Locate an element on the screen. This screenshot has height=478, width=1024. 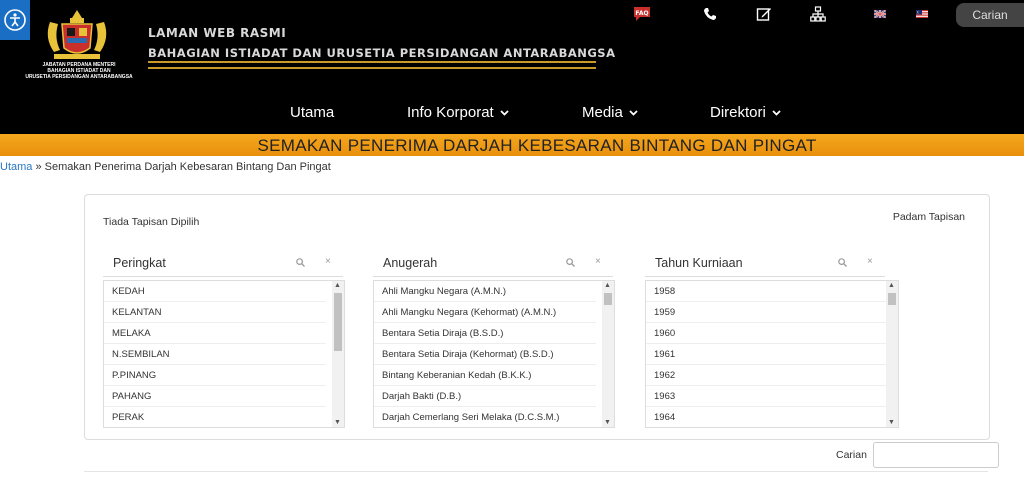
sitemap-icon is located at coordinates (818, 14).